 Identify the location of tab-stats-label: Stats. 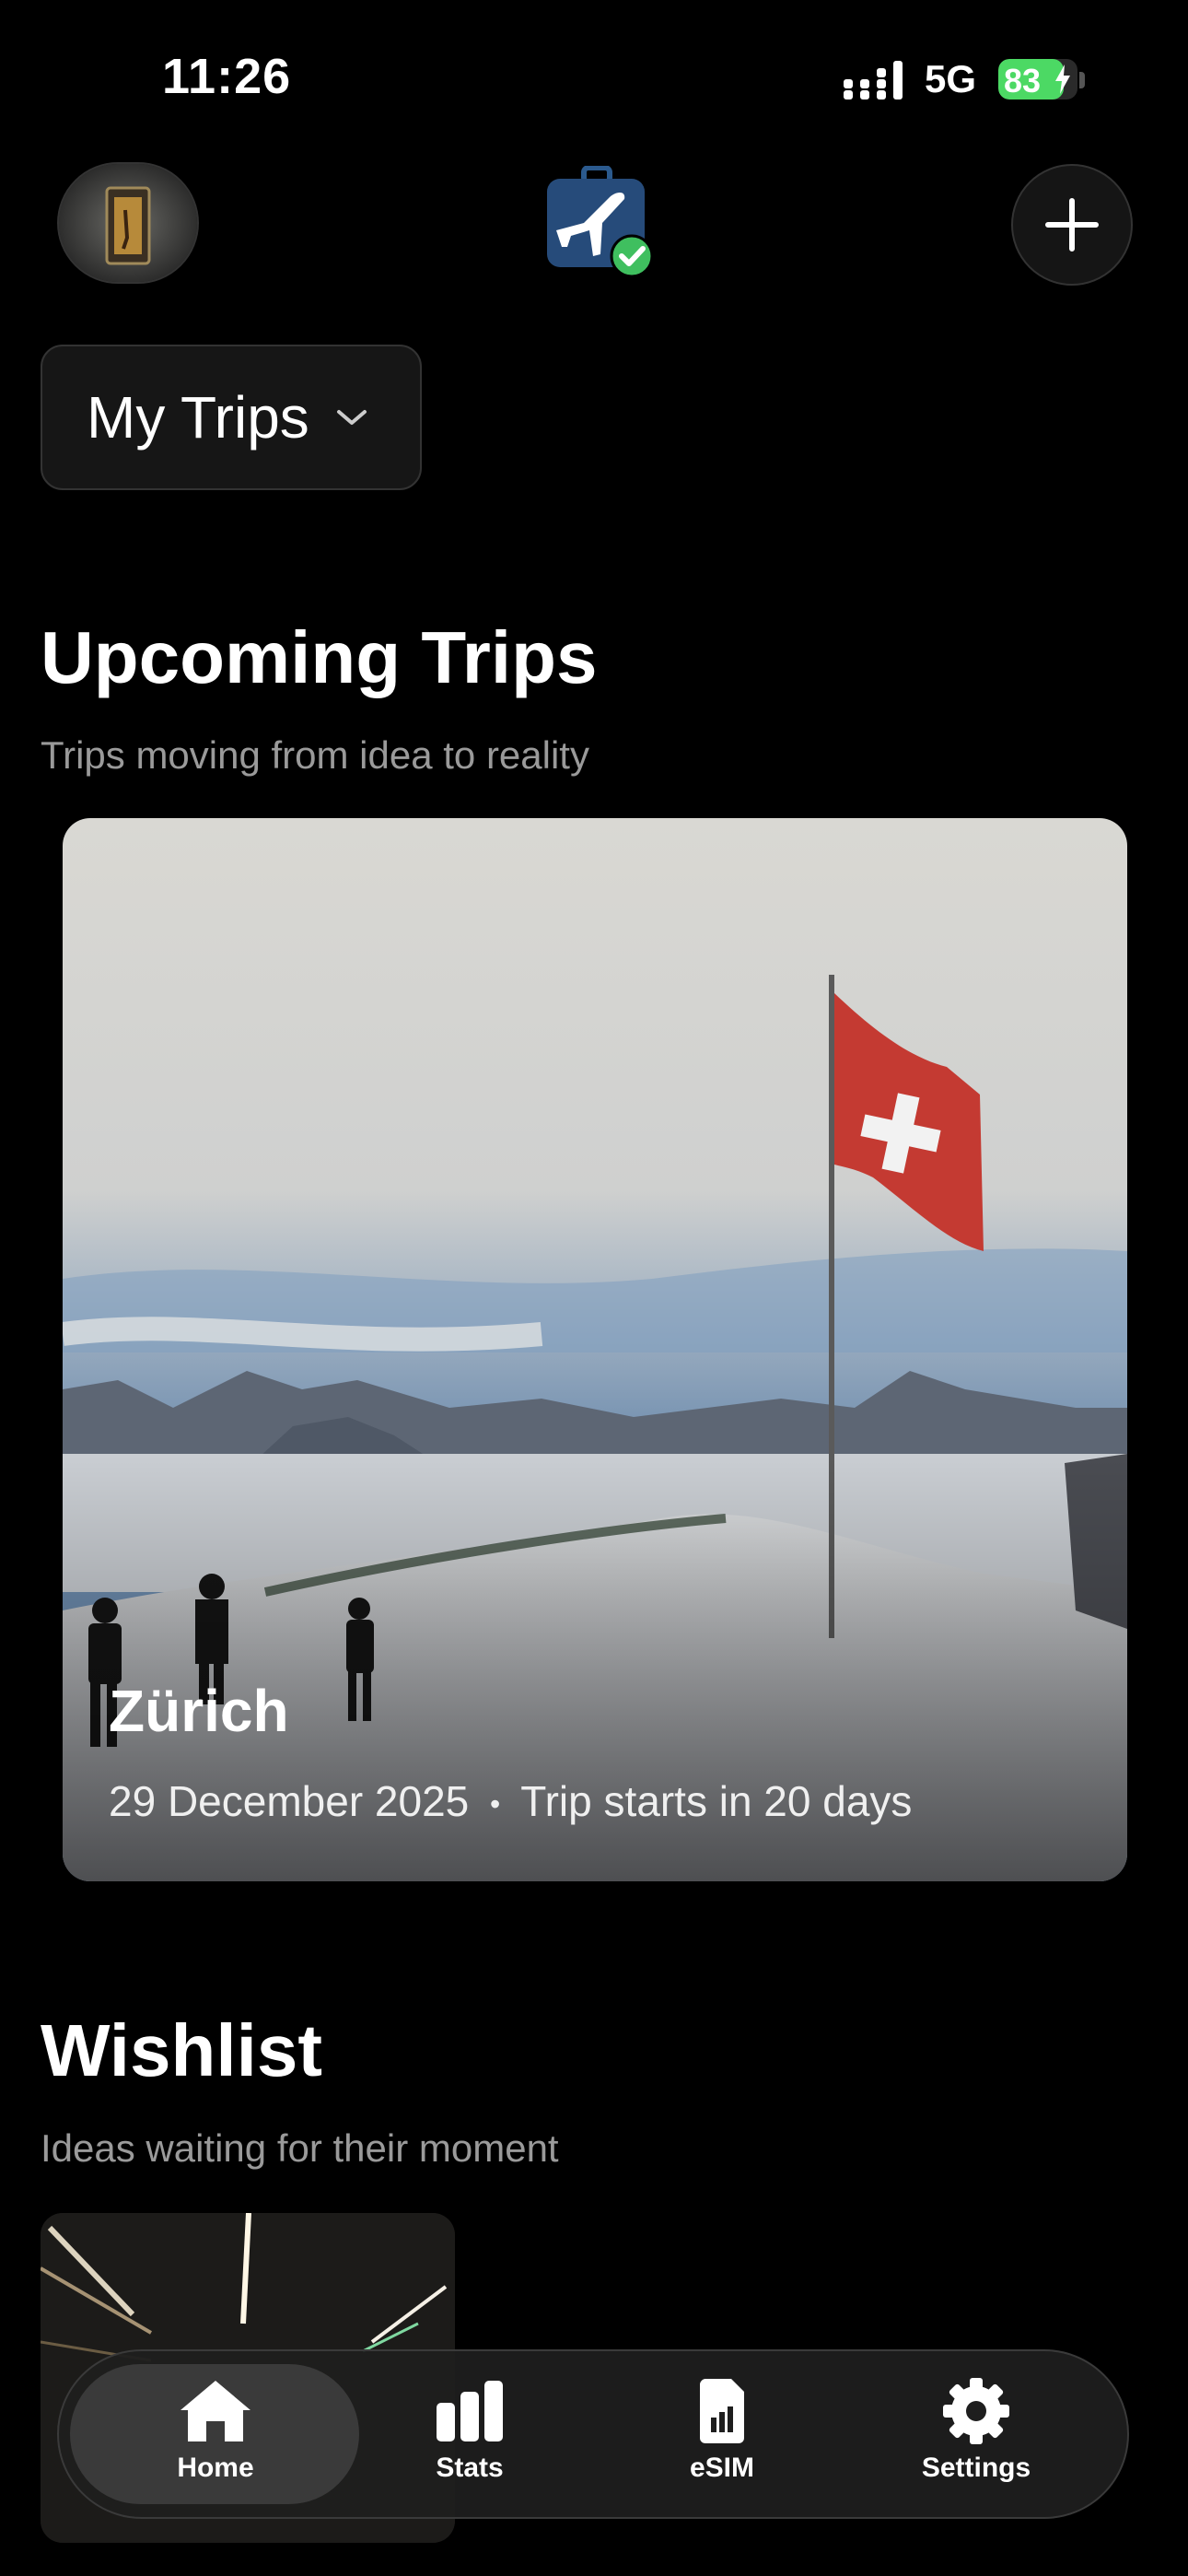
(470, 2468).